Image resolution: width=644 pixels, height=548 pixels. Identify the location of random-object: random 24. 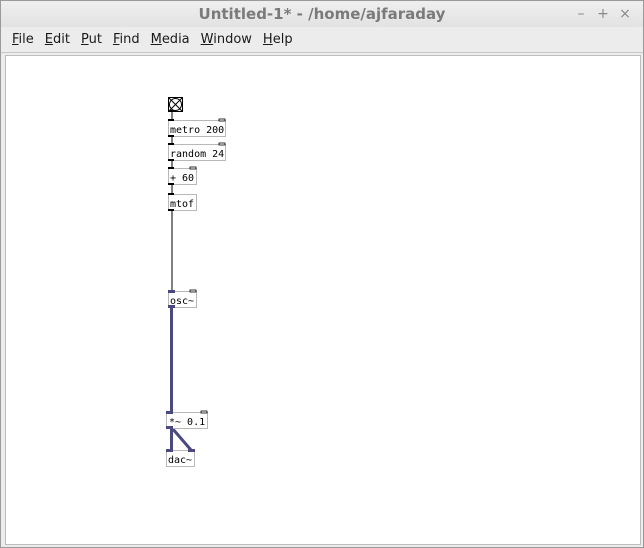
(197, 151).